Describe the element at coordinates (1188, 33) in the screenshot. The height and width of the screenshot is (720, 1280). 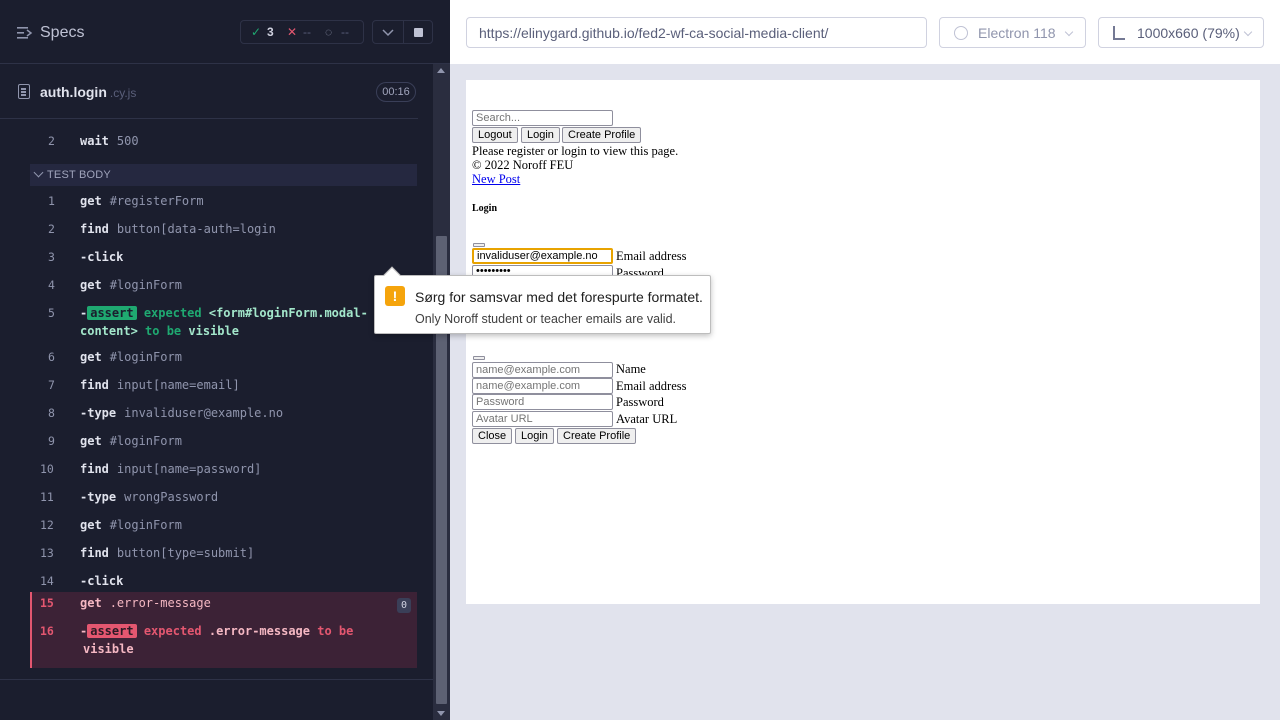
I see `viewport-size: 1000x660 (79%)` at that location.